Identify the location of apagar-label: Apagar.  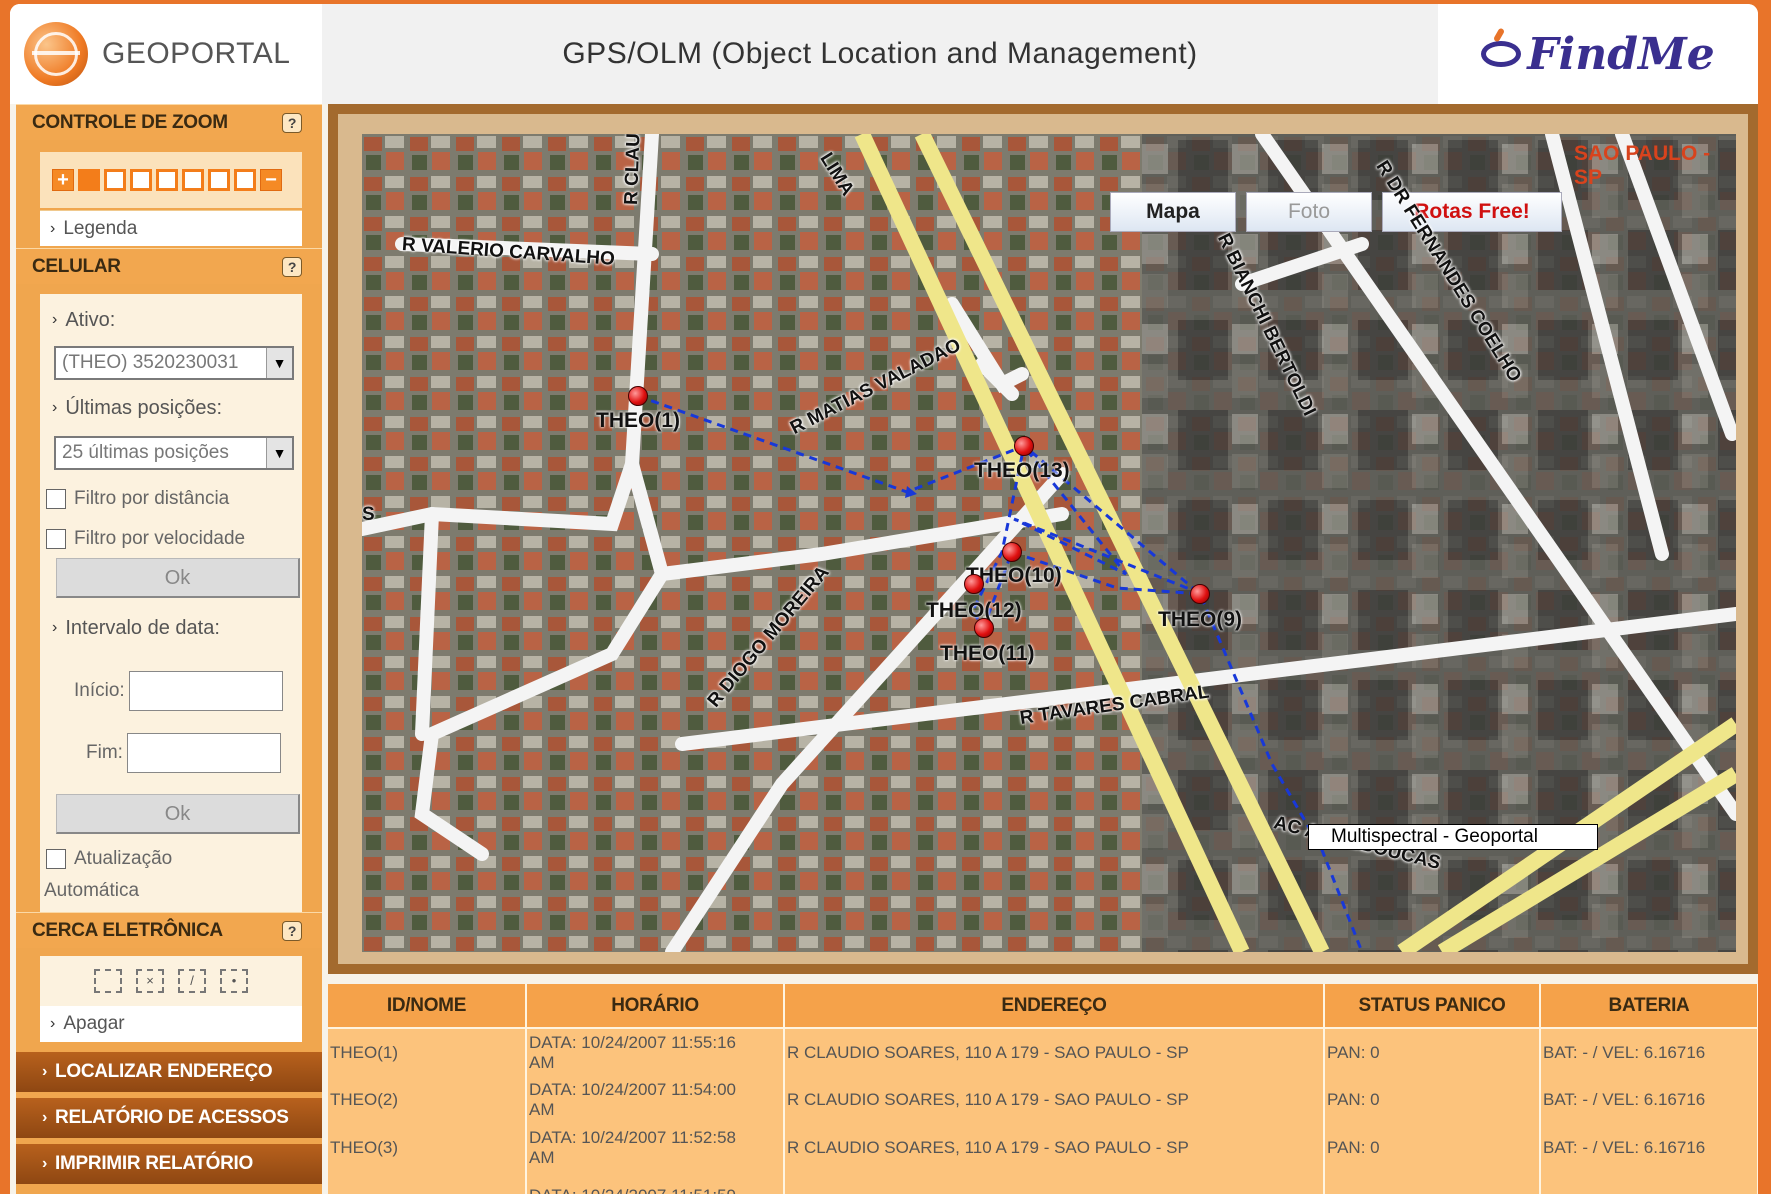
(94, 1023).